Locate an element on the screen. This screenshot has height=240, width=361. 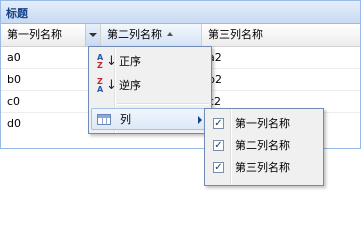
menu-item-toggle-column-1: ✓ 第一列名称 is located at coordinates (264, 124).